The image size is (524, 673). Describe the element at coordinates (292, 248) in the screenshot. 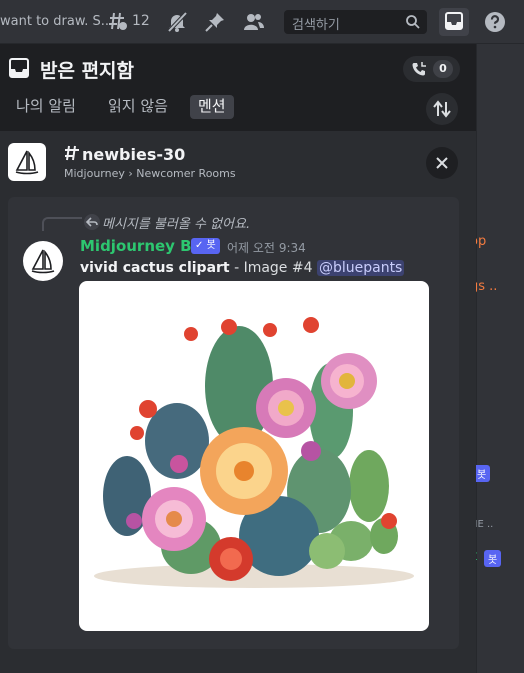

I see `timestamp-time: 9:34` at that location.